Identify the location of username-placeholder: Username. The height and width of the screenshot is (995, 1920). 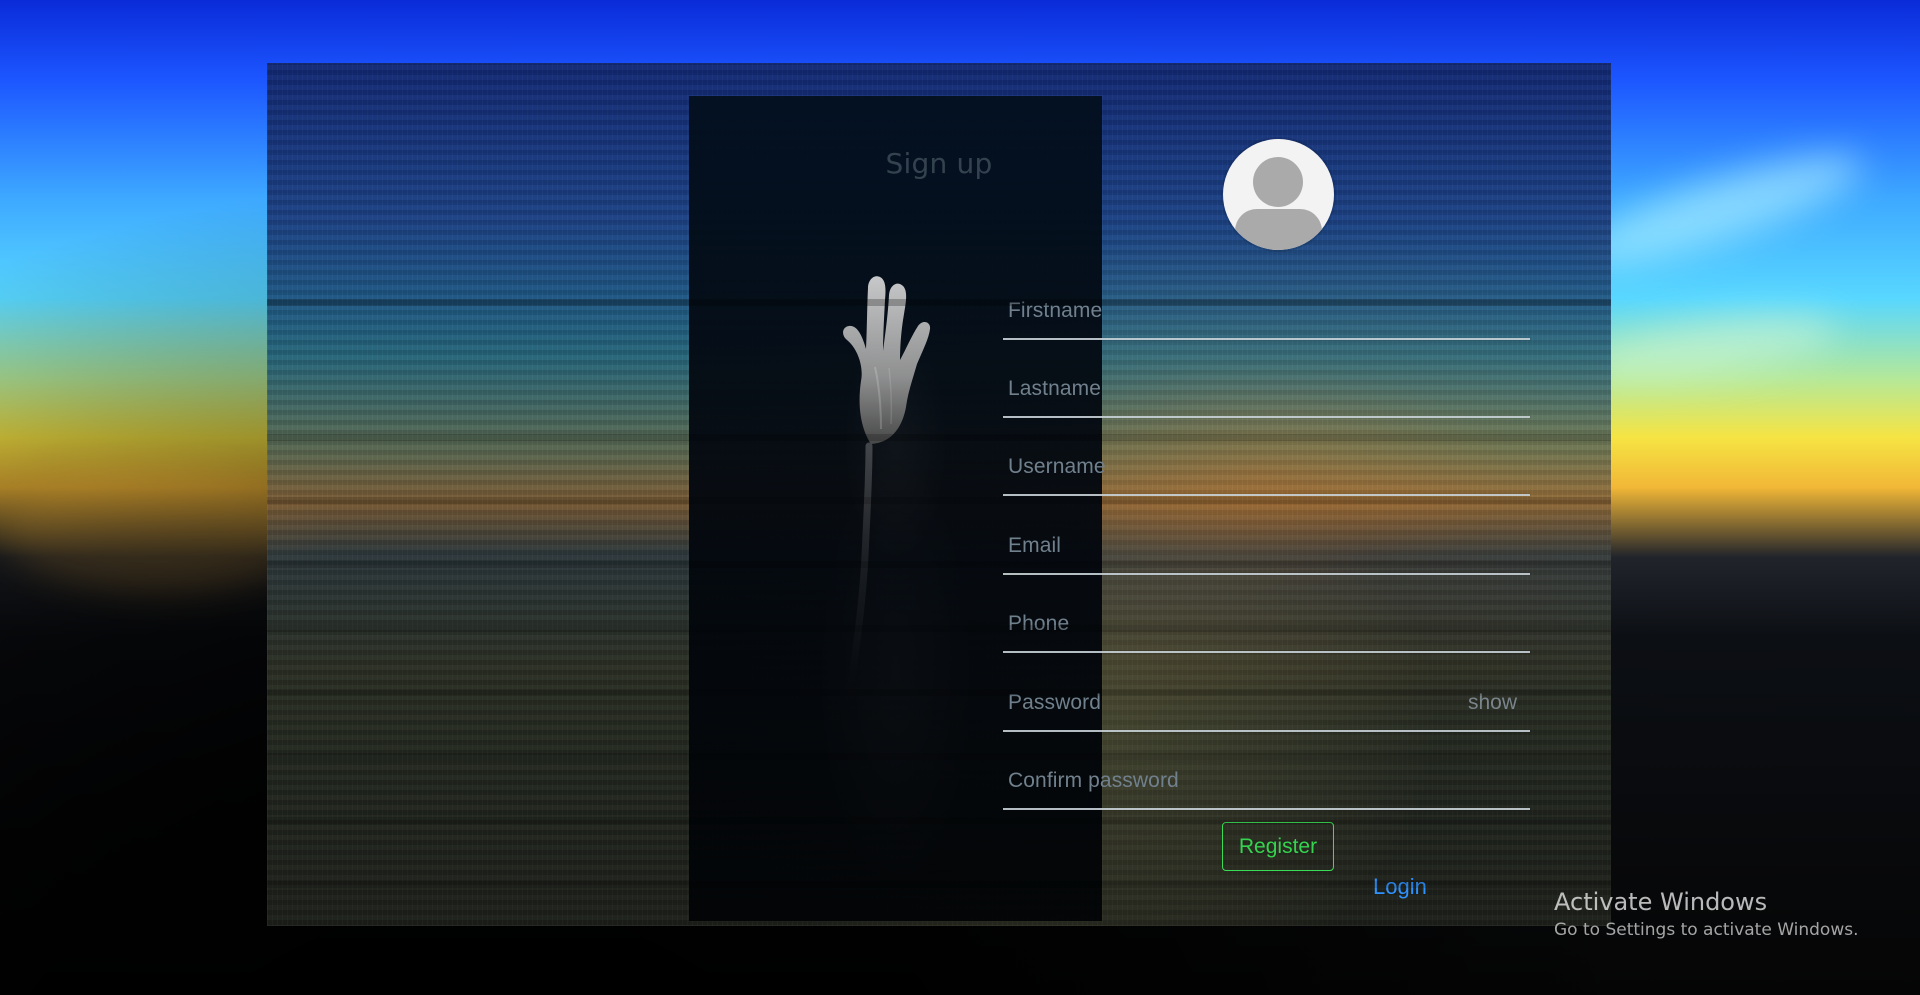
(1057, 466).